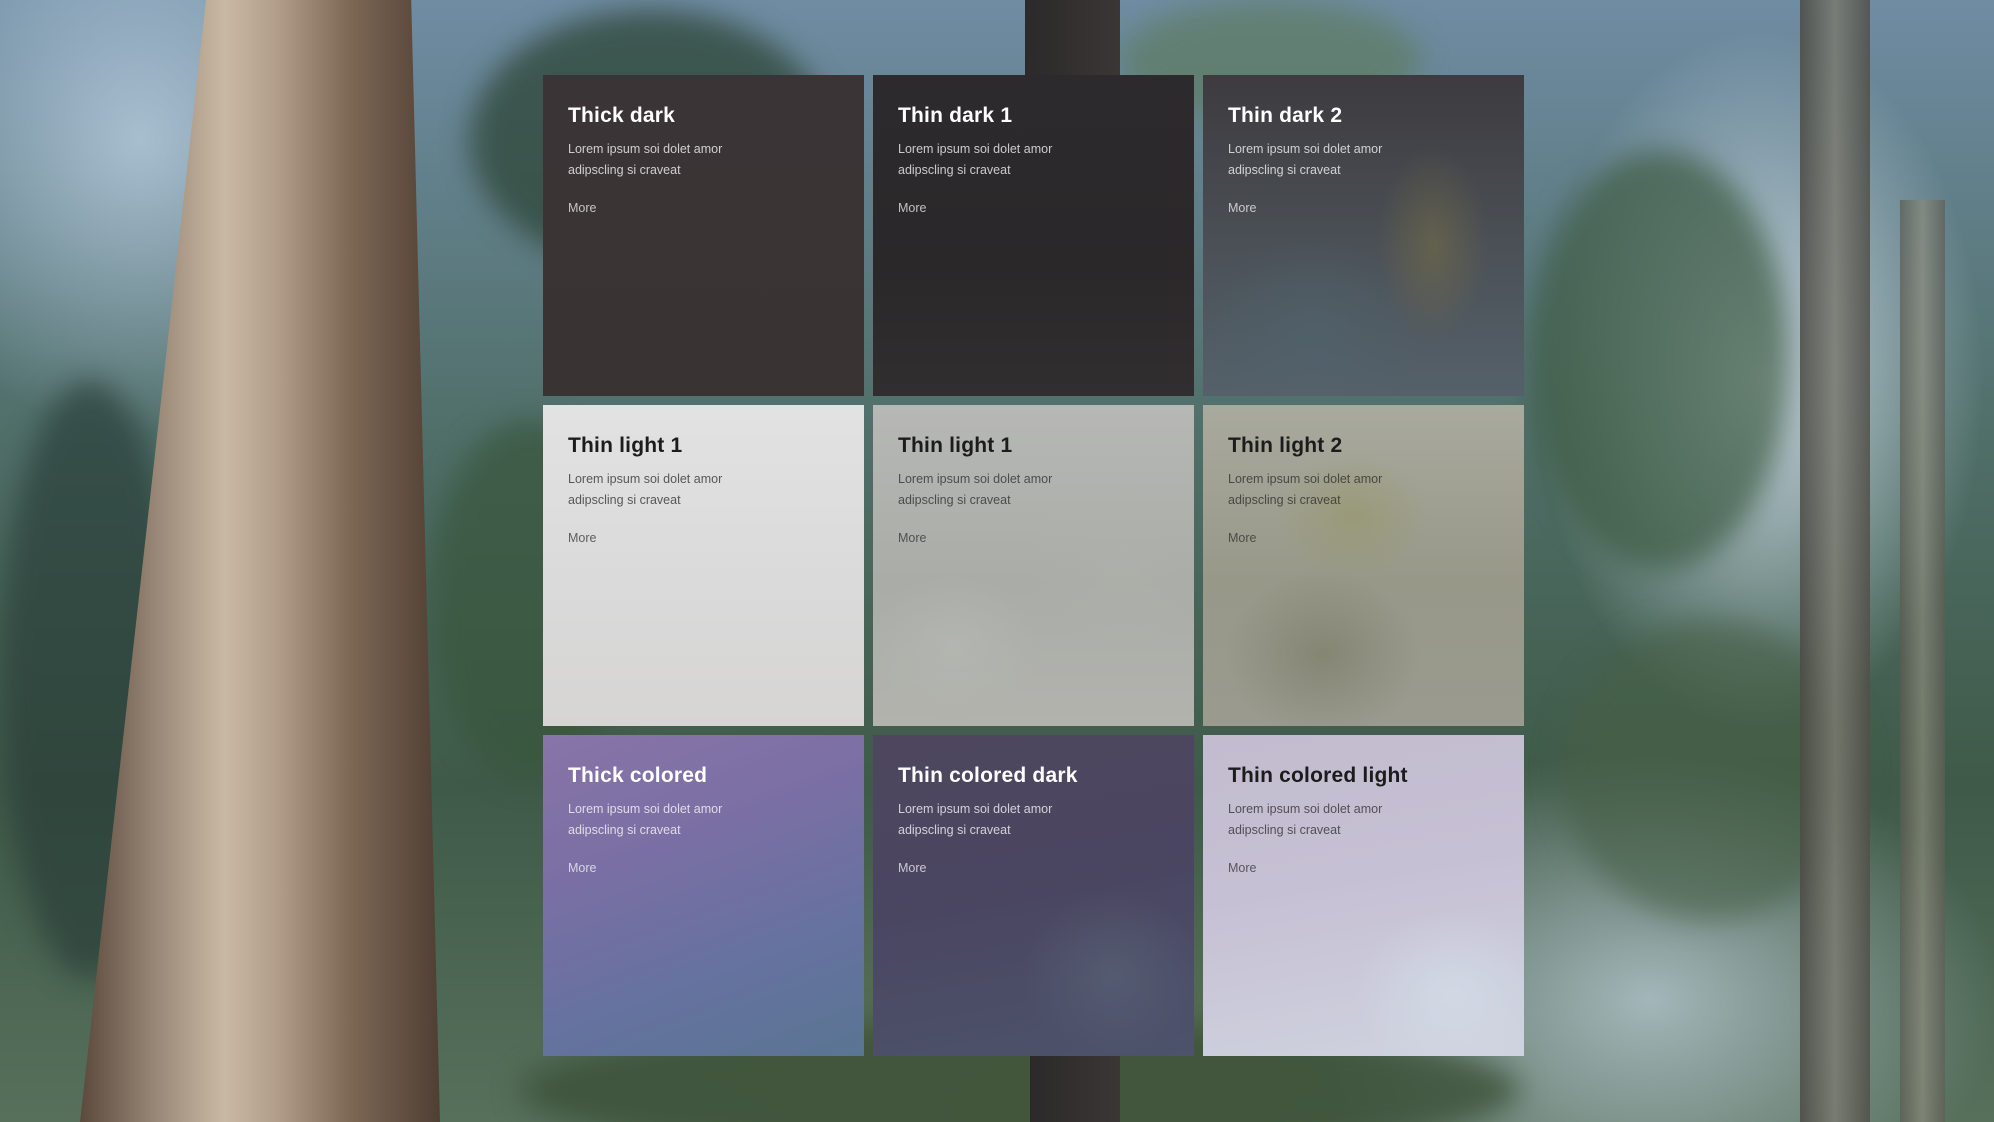 This screenshot has width=1994, height=1122. I want to click on tile-title: Thin dark 2, so click(1285, 115).